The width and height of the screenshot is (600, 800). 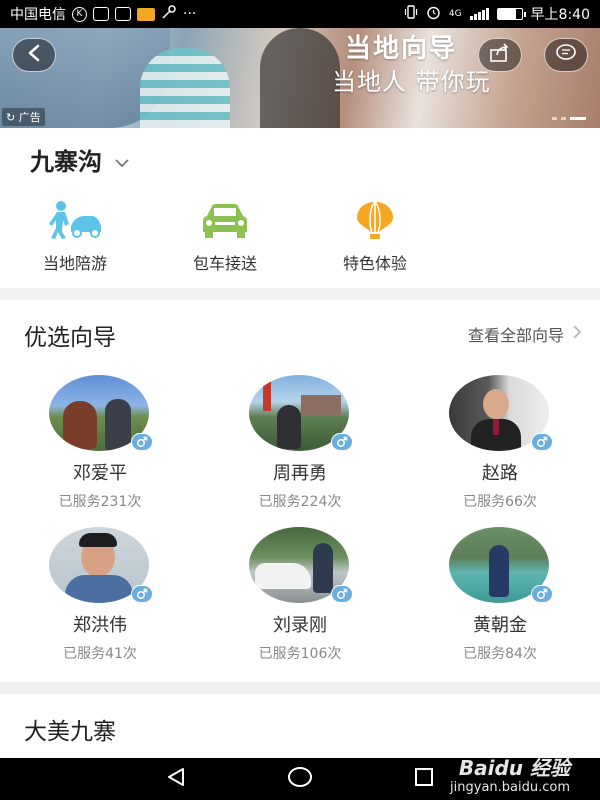 I want to click on service-label: 包车接送, so click(x=224, y=263).